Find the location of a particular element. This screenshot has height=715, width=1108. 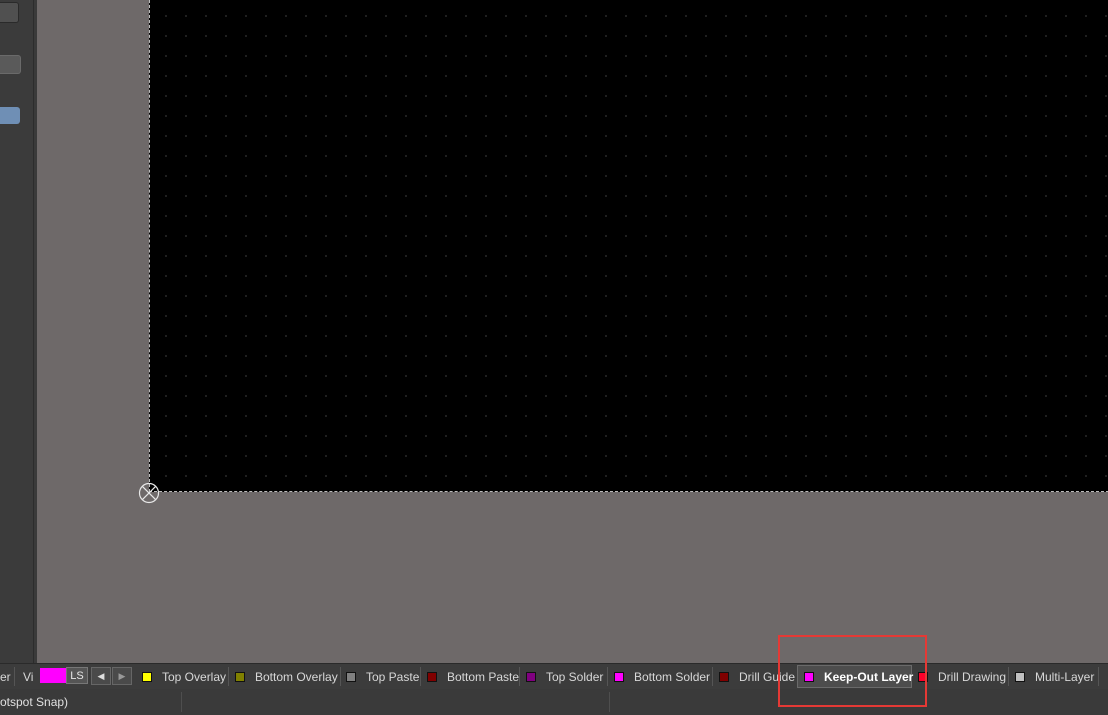

layer-set-button: LS is located at coordinates (77, 675).